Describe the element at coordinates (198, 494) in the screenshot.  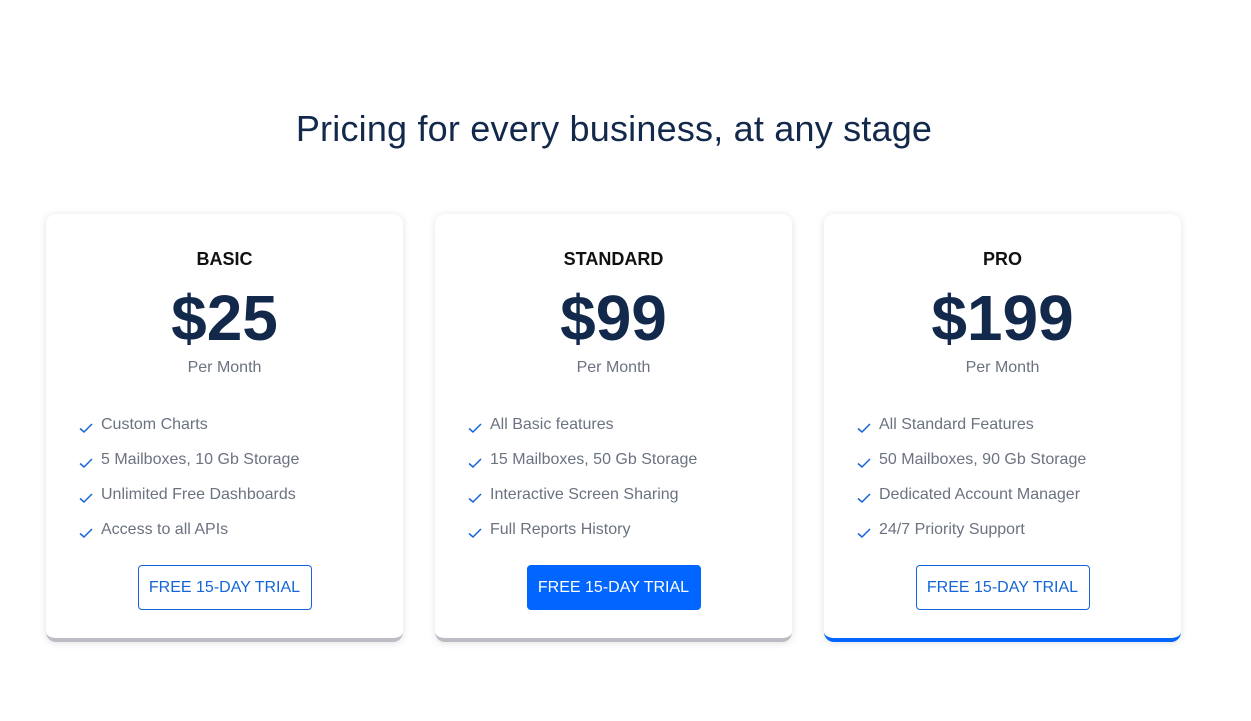
I see `feature-label: Unlimited Free Dashboards` at that location.